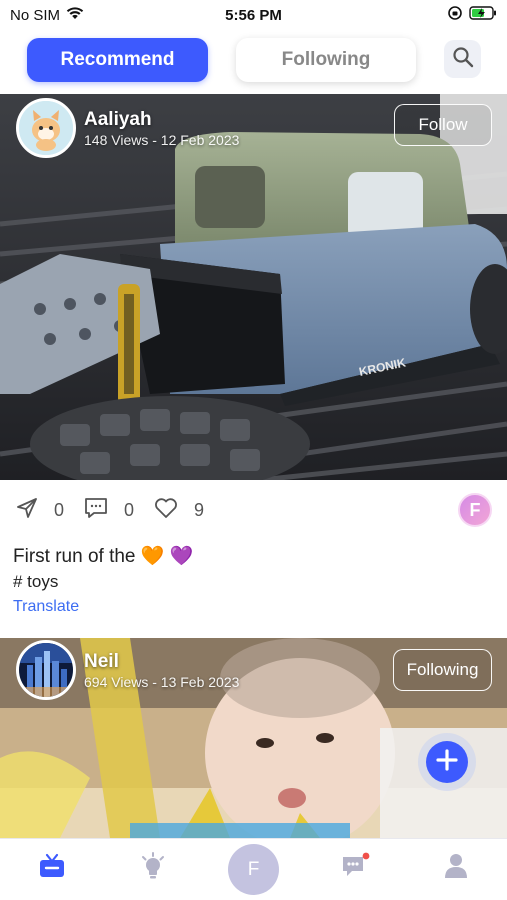  I want to click on search-icon, so click(463, 59).